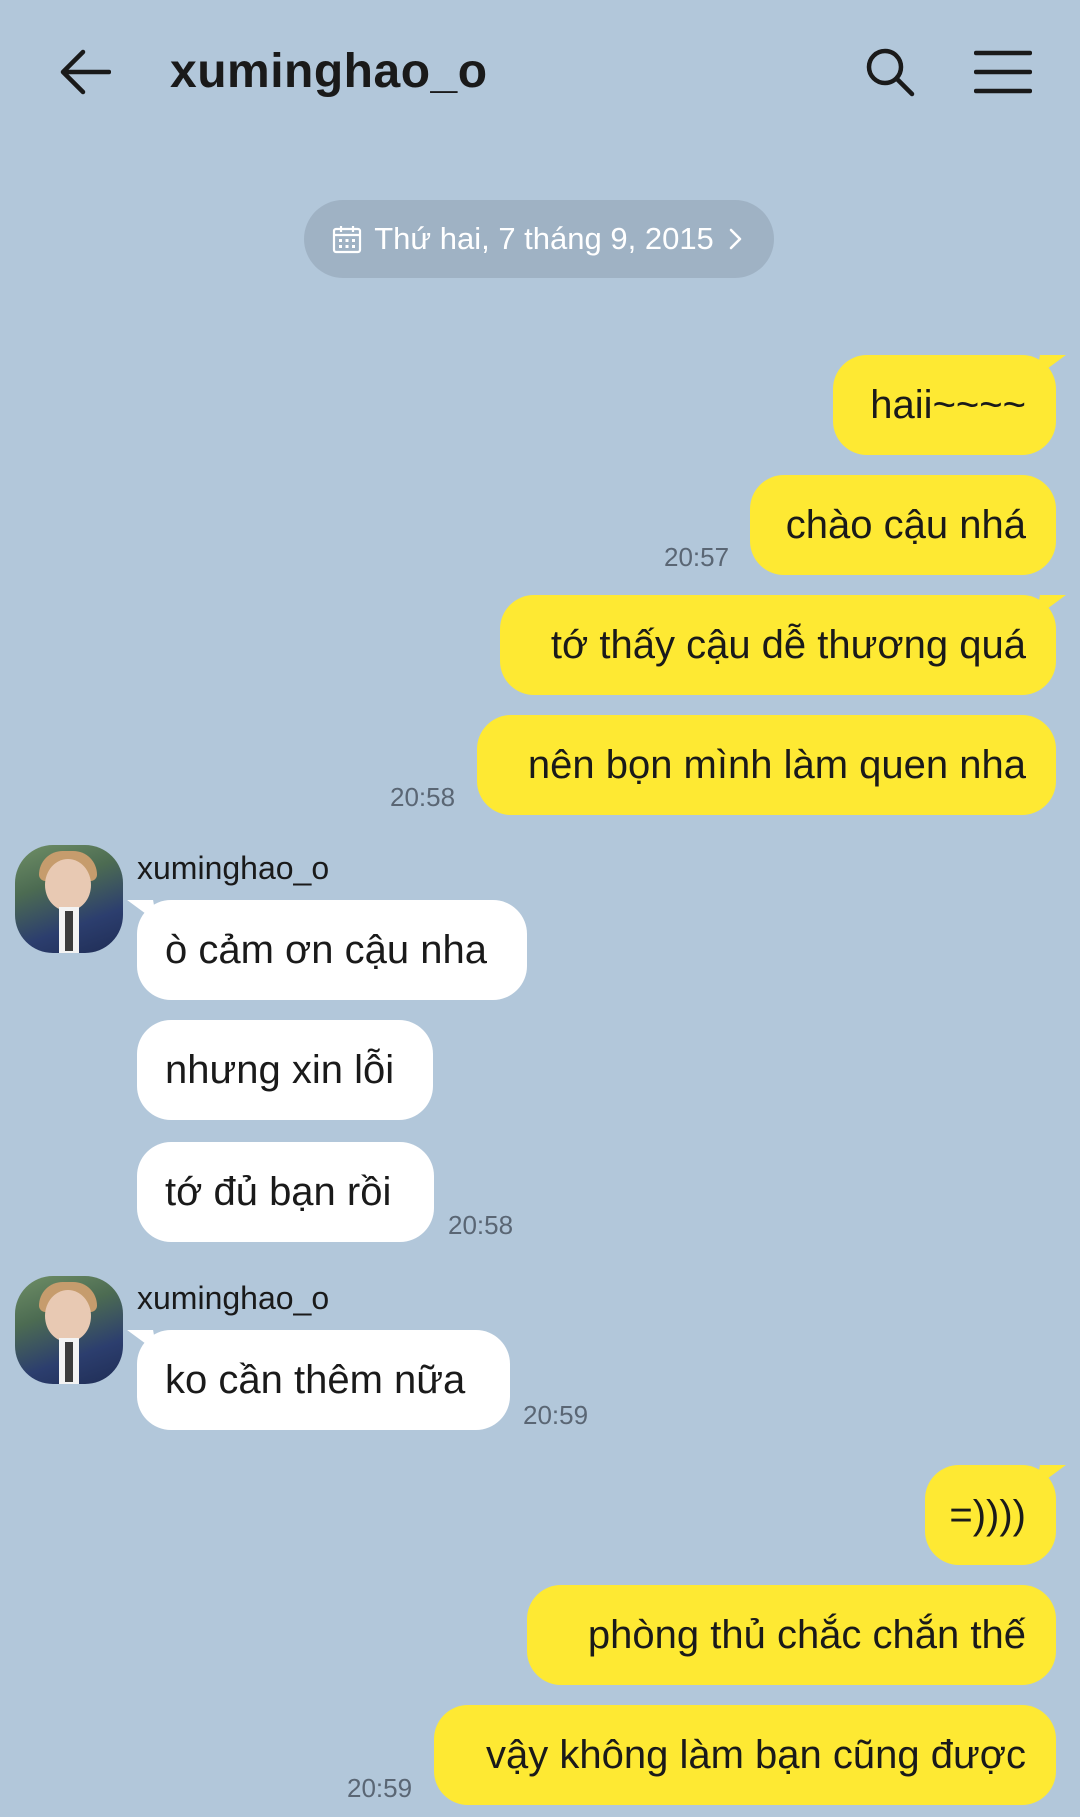 The height and width of the screenshot is (1817, 1080). I want to click on message-text: vậy không làm bạn cũng được, so click(756, 1754).